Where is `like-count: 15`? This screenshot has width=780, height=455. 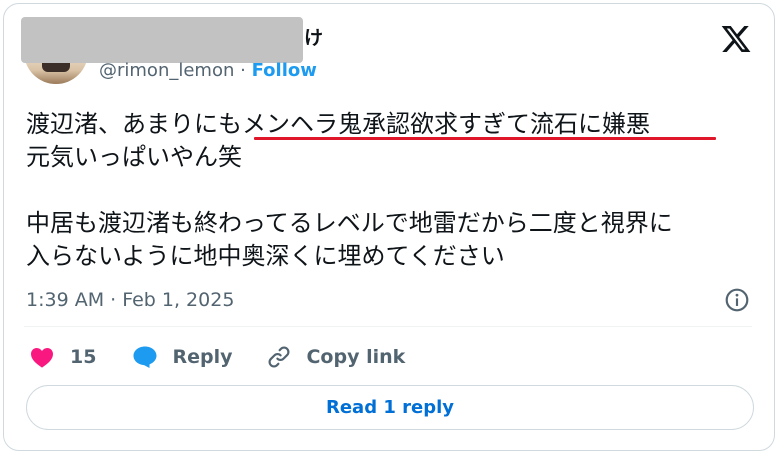
like-count: 15 is located at coordinates (83, 357).